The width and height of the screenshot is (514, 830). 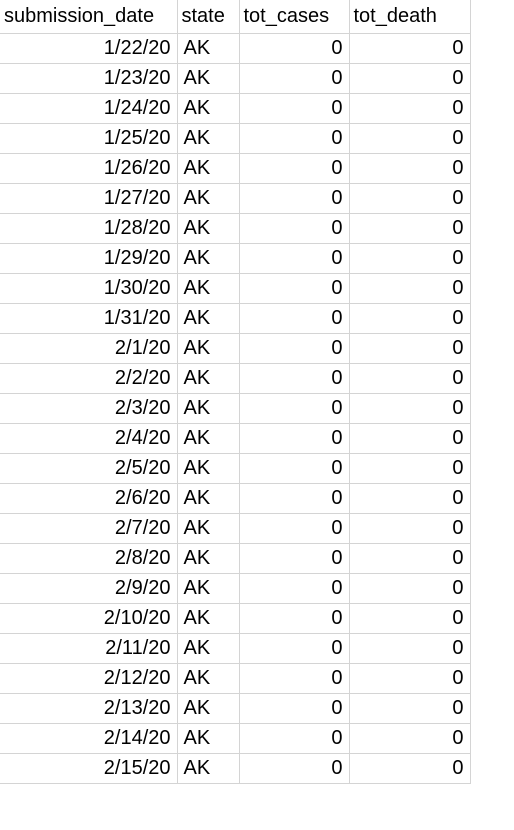 What do you see at coordinates (89, 408) in the screenshot?
I see `cell-submission-date: 2/3/20` at bounding box center [89, 408].